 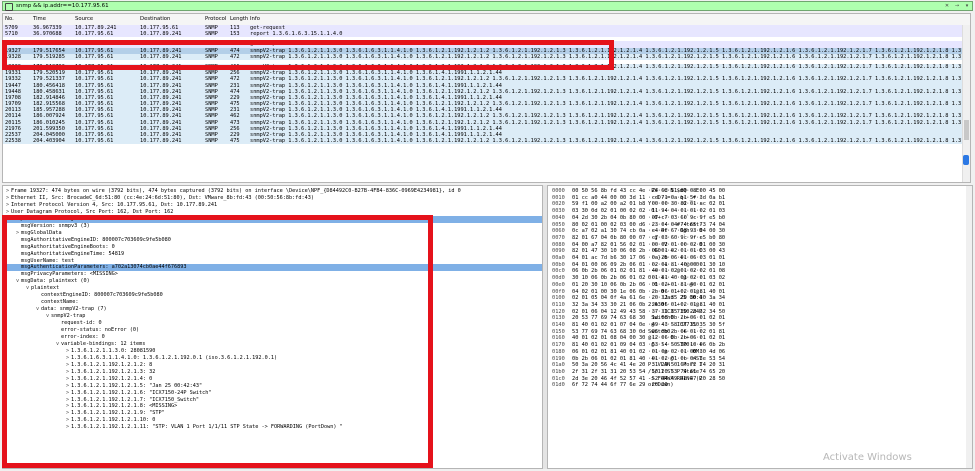 What do you see at coordinates (272, 261) in the screenshot?
I see `detail-tree-item: msgUserName: test` at bounding box center [272, 261].